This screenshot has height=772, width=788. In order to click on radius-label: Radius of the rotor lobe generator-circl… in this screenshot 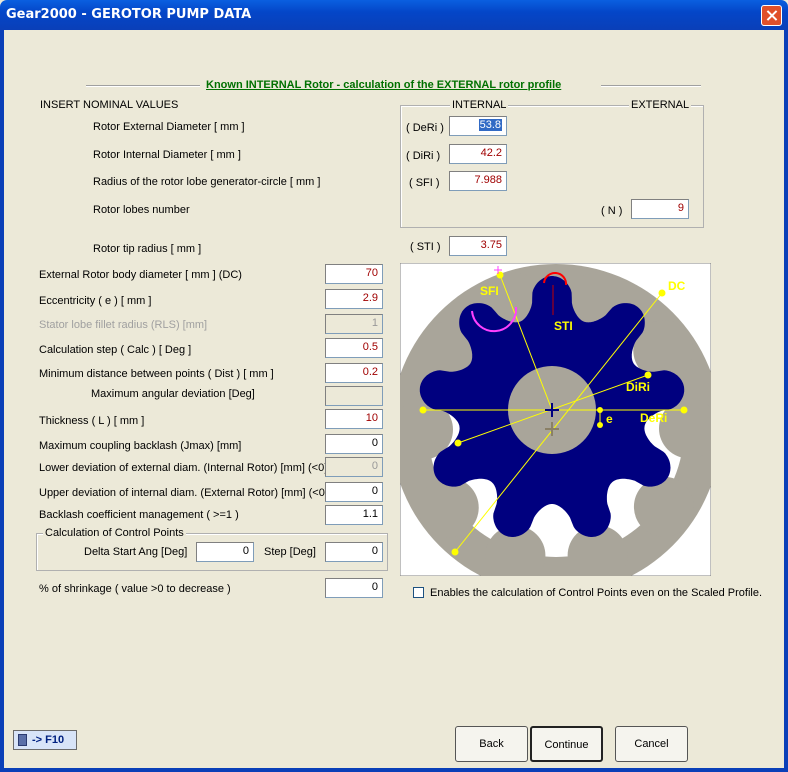, I will do `click(207, 182)`.